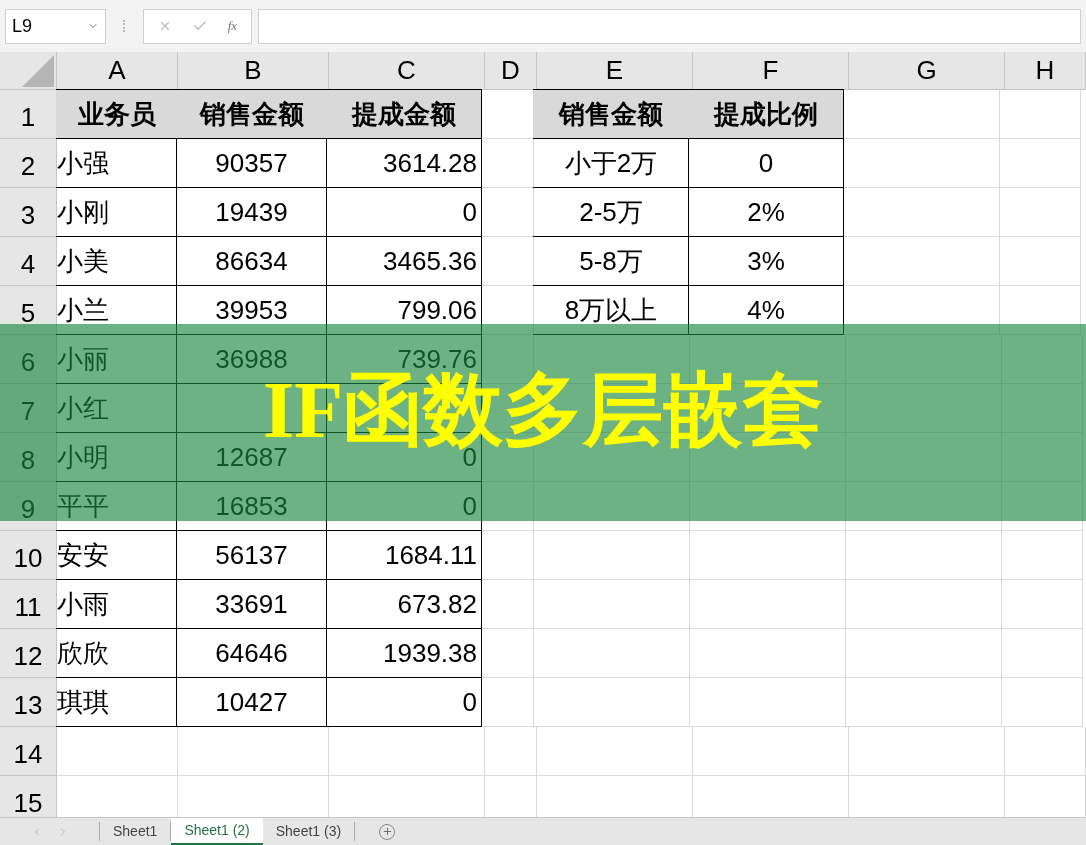 The image size is (1086, 845). What do you see at coordinates (611, 212) in the screenshot?
I see `table-cell: 2-5万` at bounding box center [611, 212].